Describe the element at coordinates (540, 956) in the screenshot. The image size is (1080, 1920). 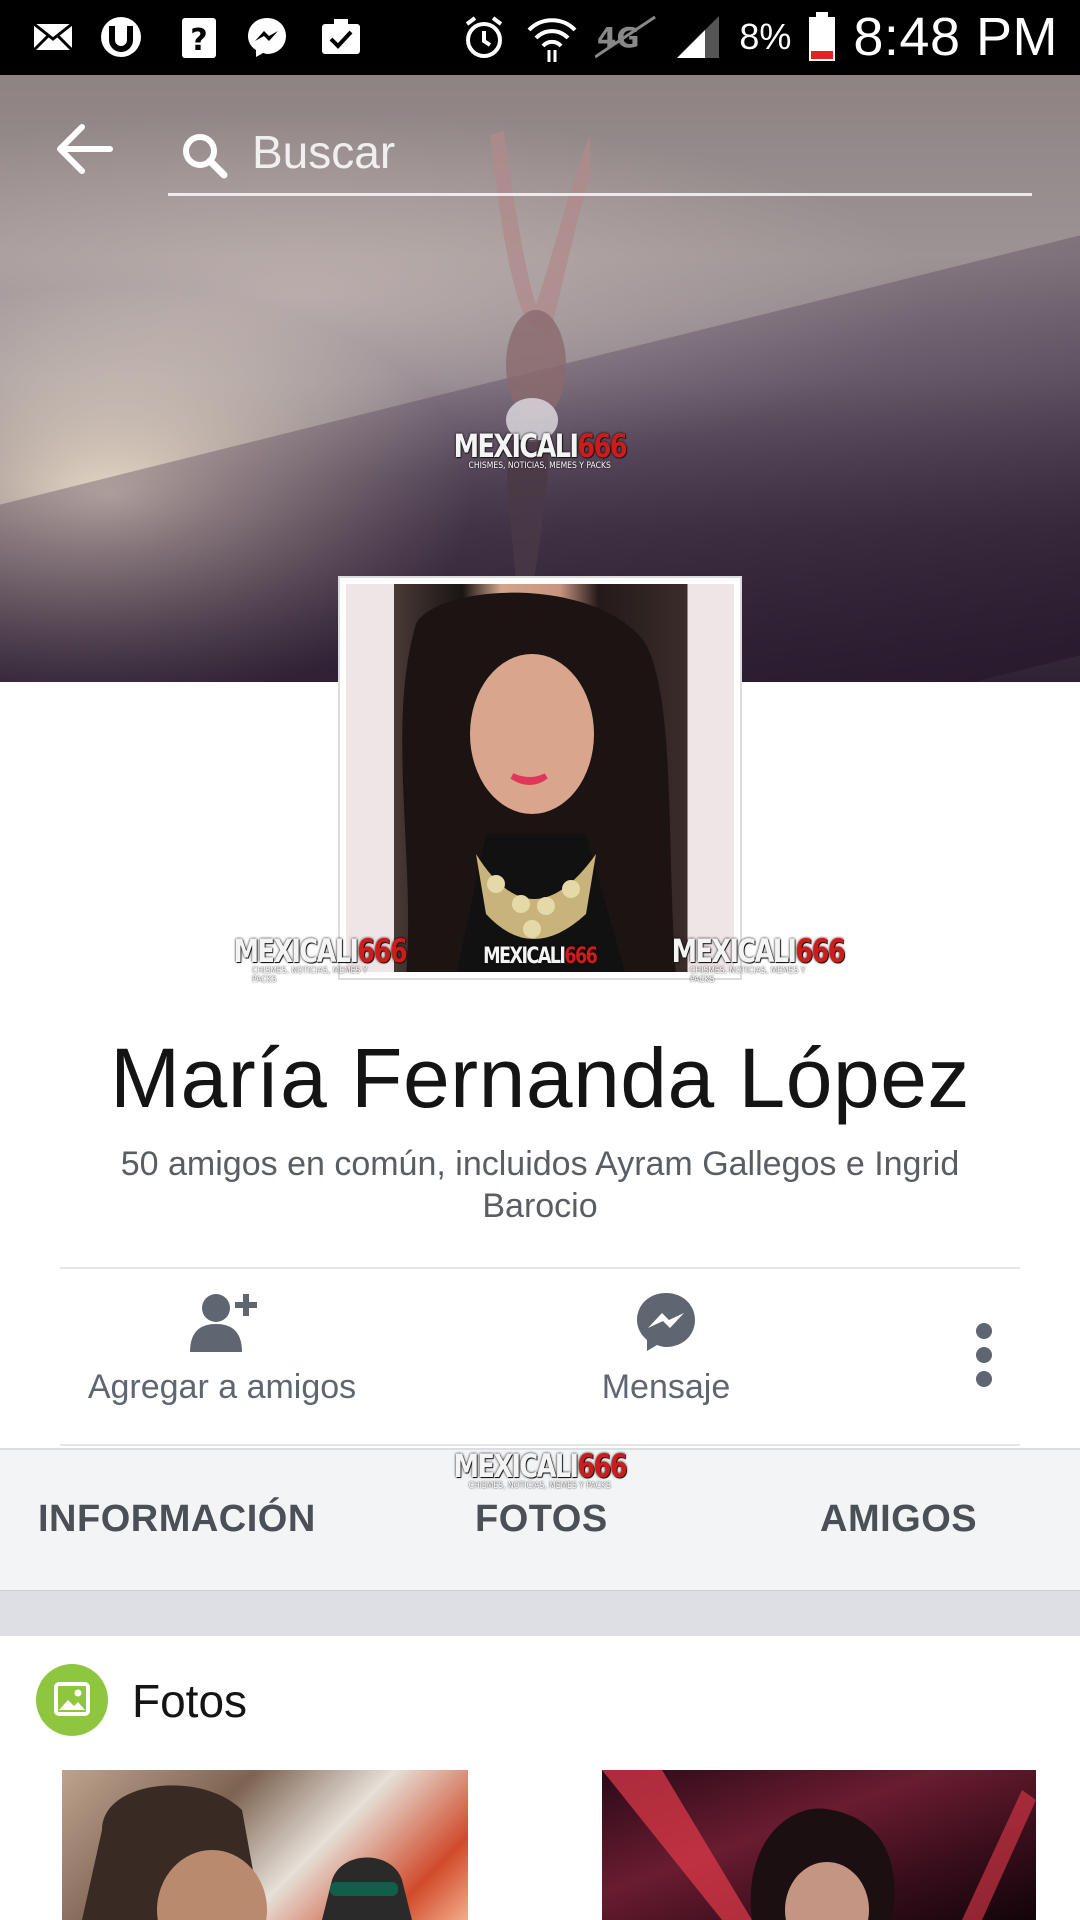
I see `watermark-logo-center: MEXICALI666` at that location.